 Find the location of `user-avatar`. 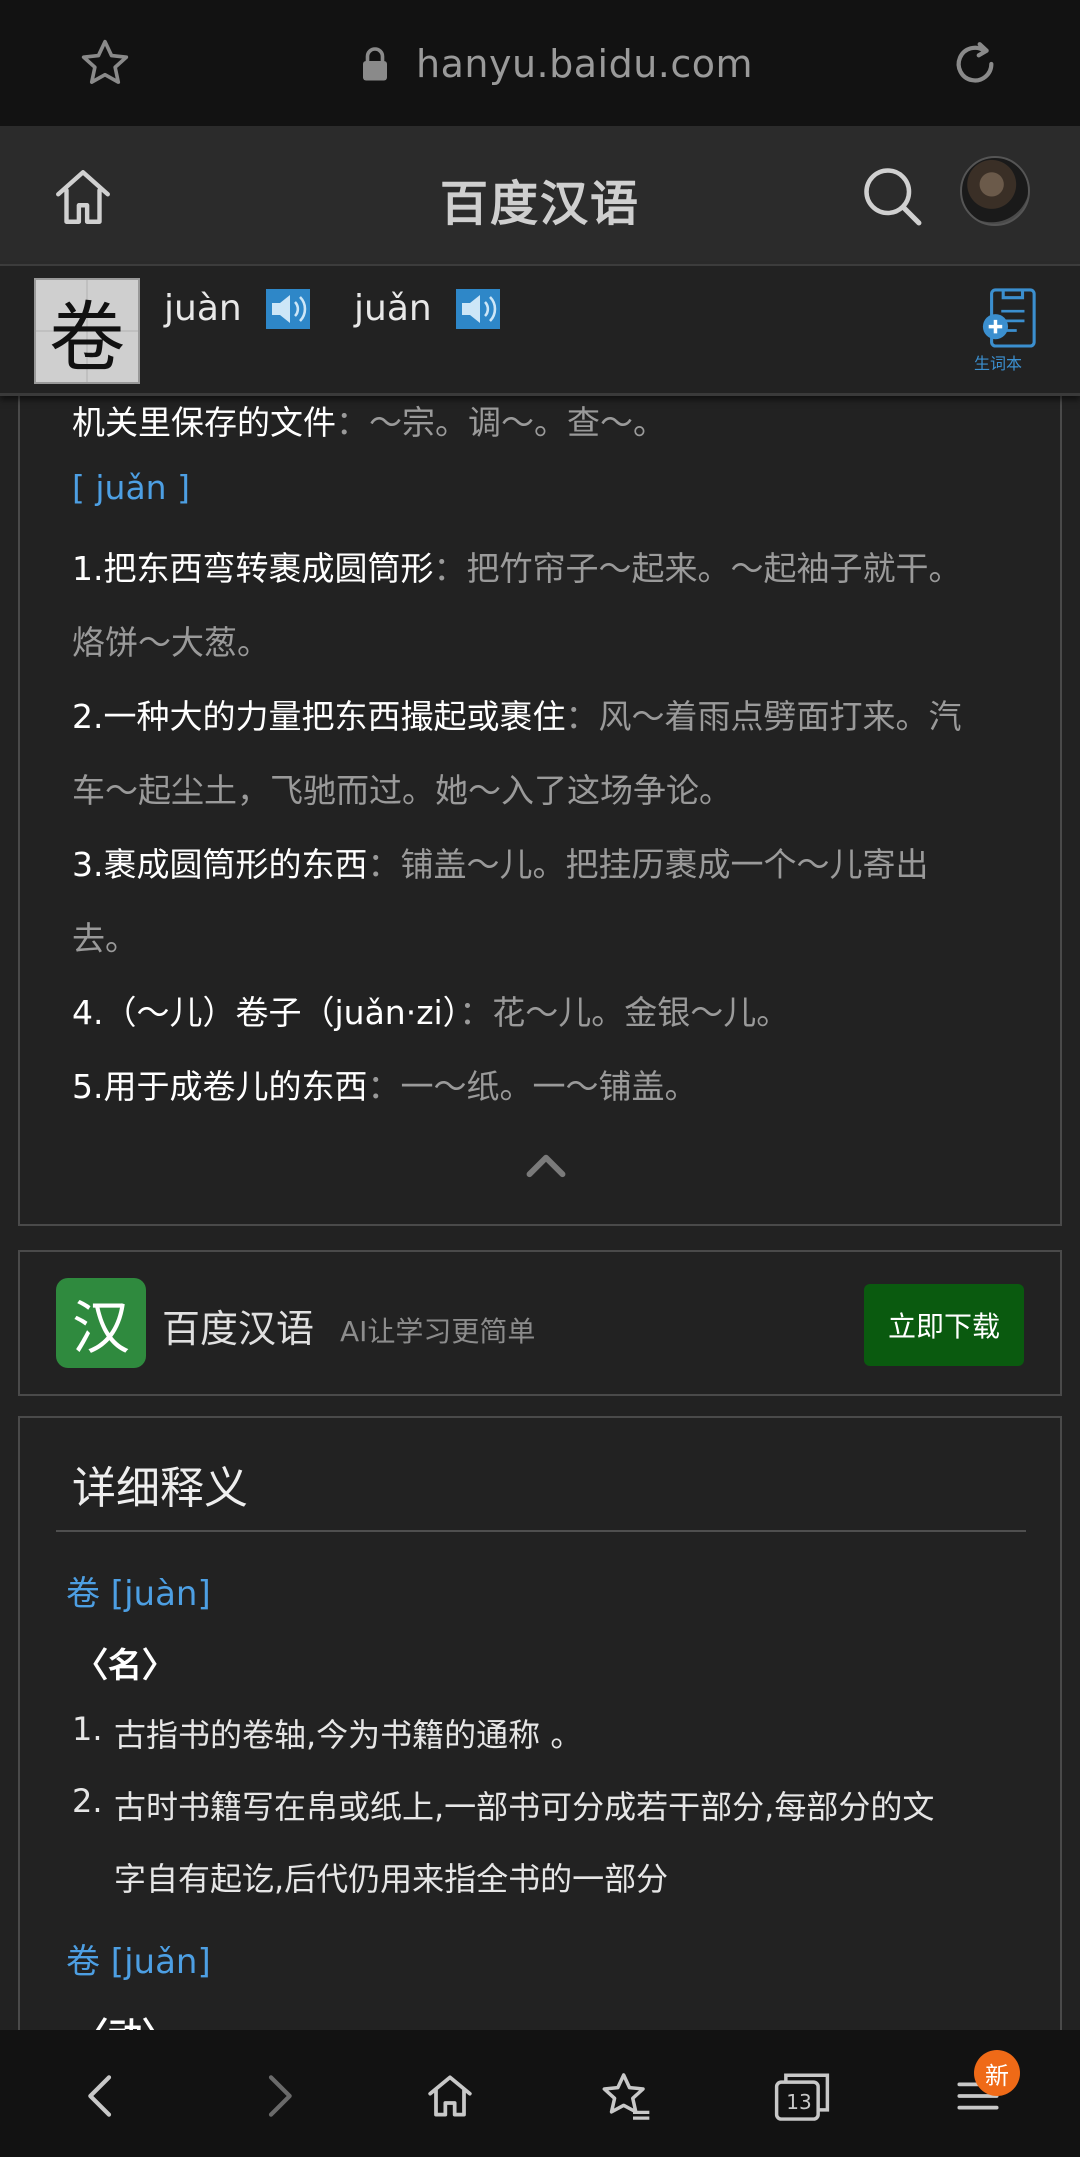

user-avatar is located at coordinates (995, 191).